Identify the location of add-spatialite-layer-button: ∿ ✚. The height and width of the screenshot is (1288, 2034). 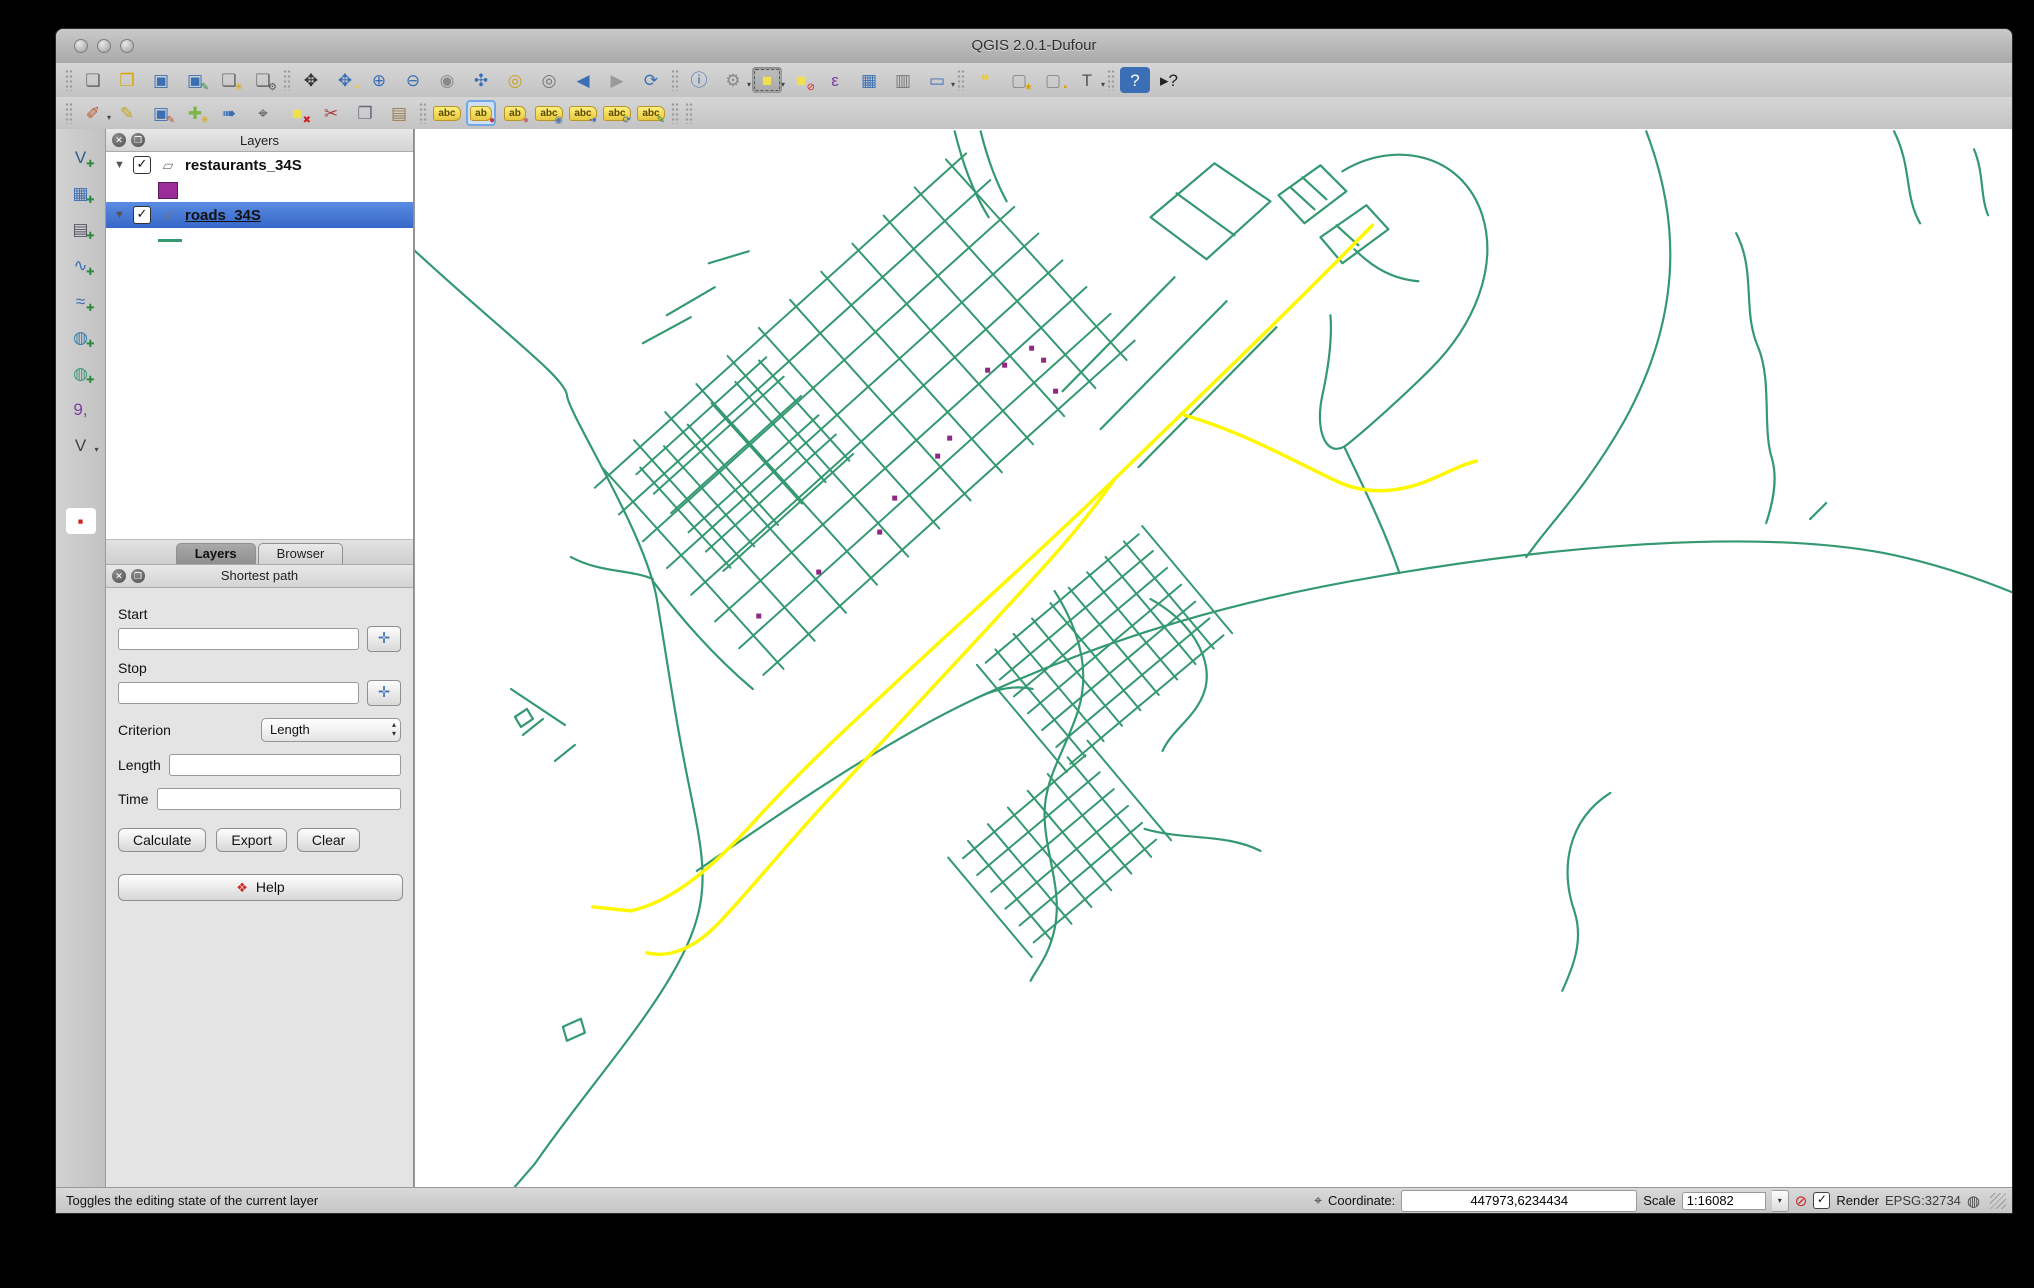
(81, 265).